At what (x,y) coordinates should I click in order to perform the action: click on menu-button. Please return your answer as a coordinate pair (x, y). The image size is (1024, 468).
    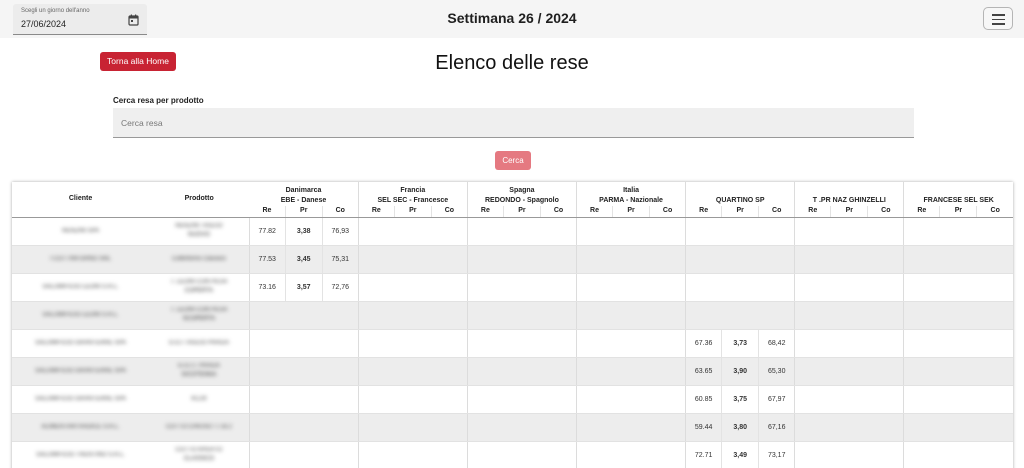
    Looking at the image, I should click on (998, 18).